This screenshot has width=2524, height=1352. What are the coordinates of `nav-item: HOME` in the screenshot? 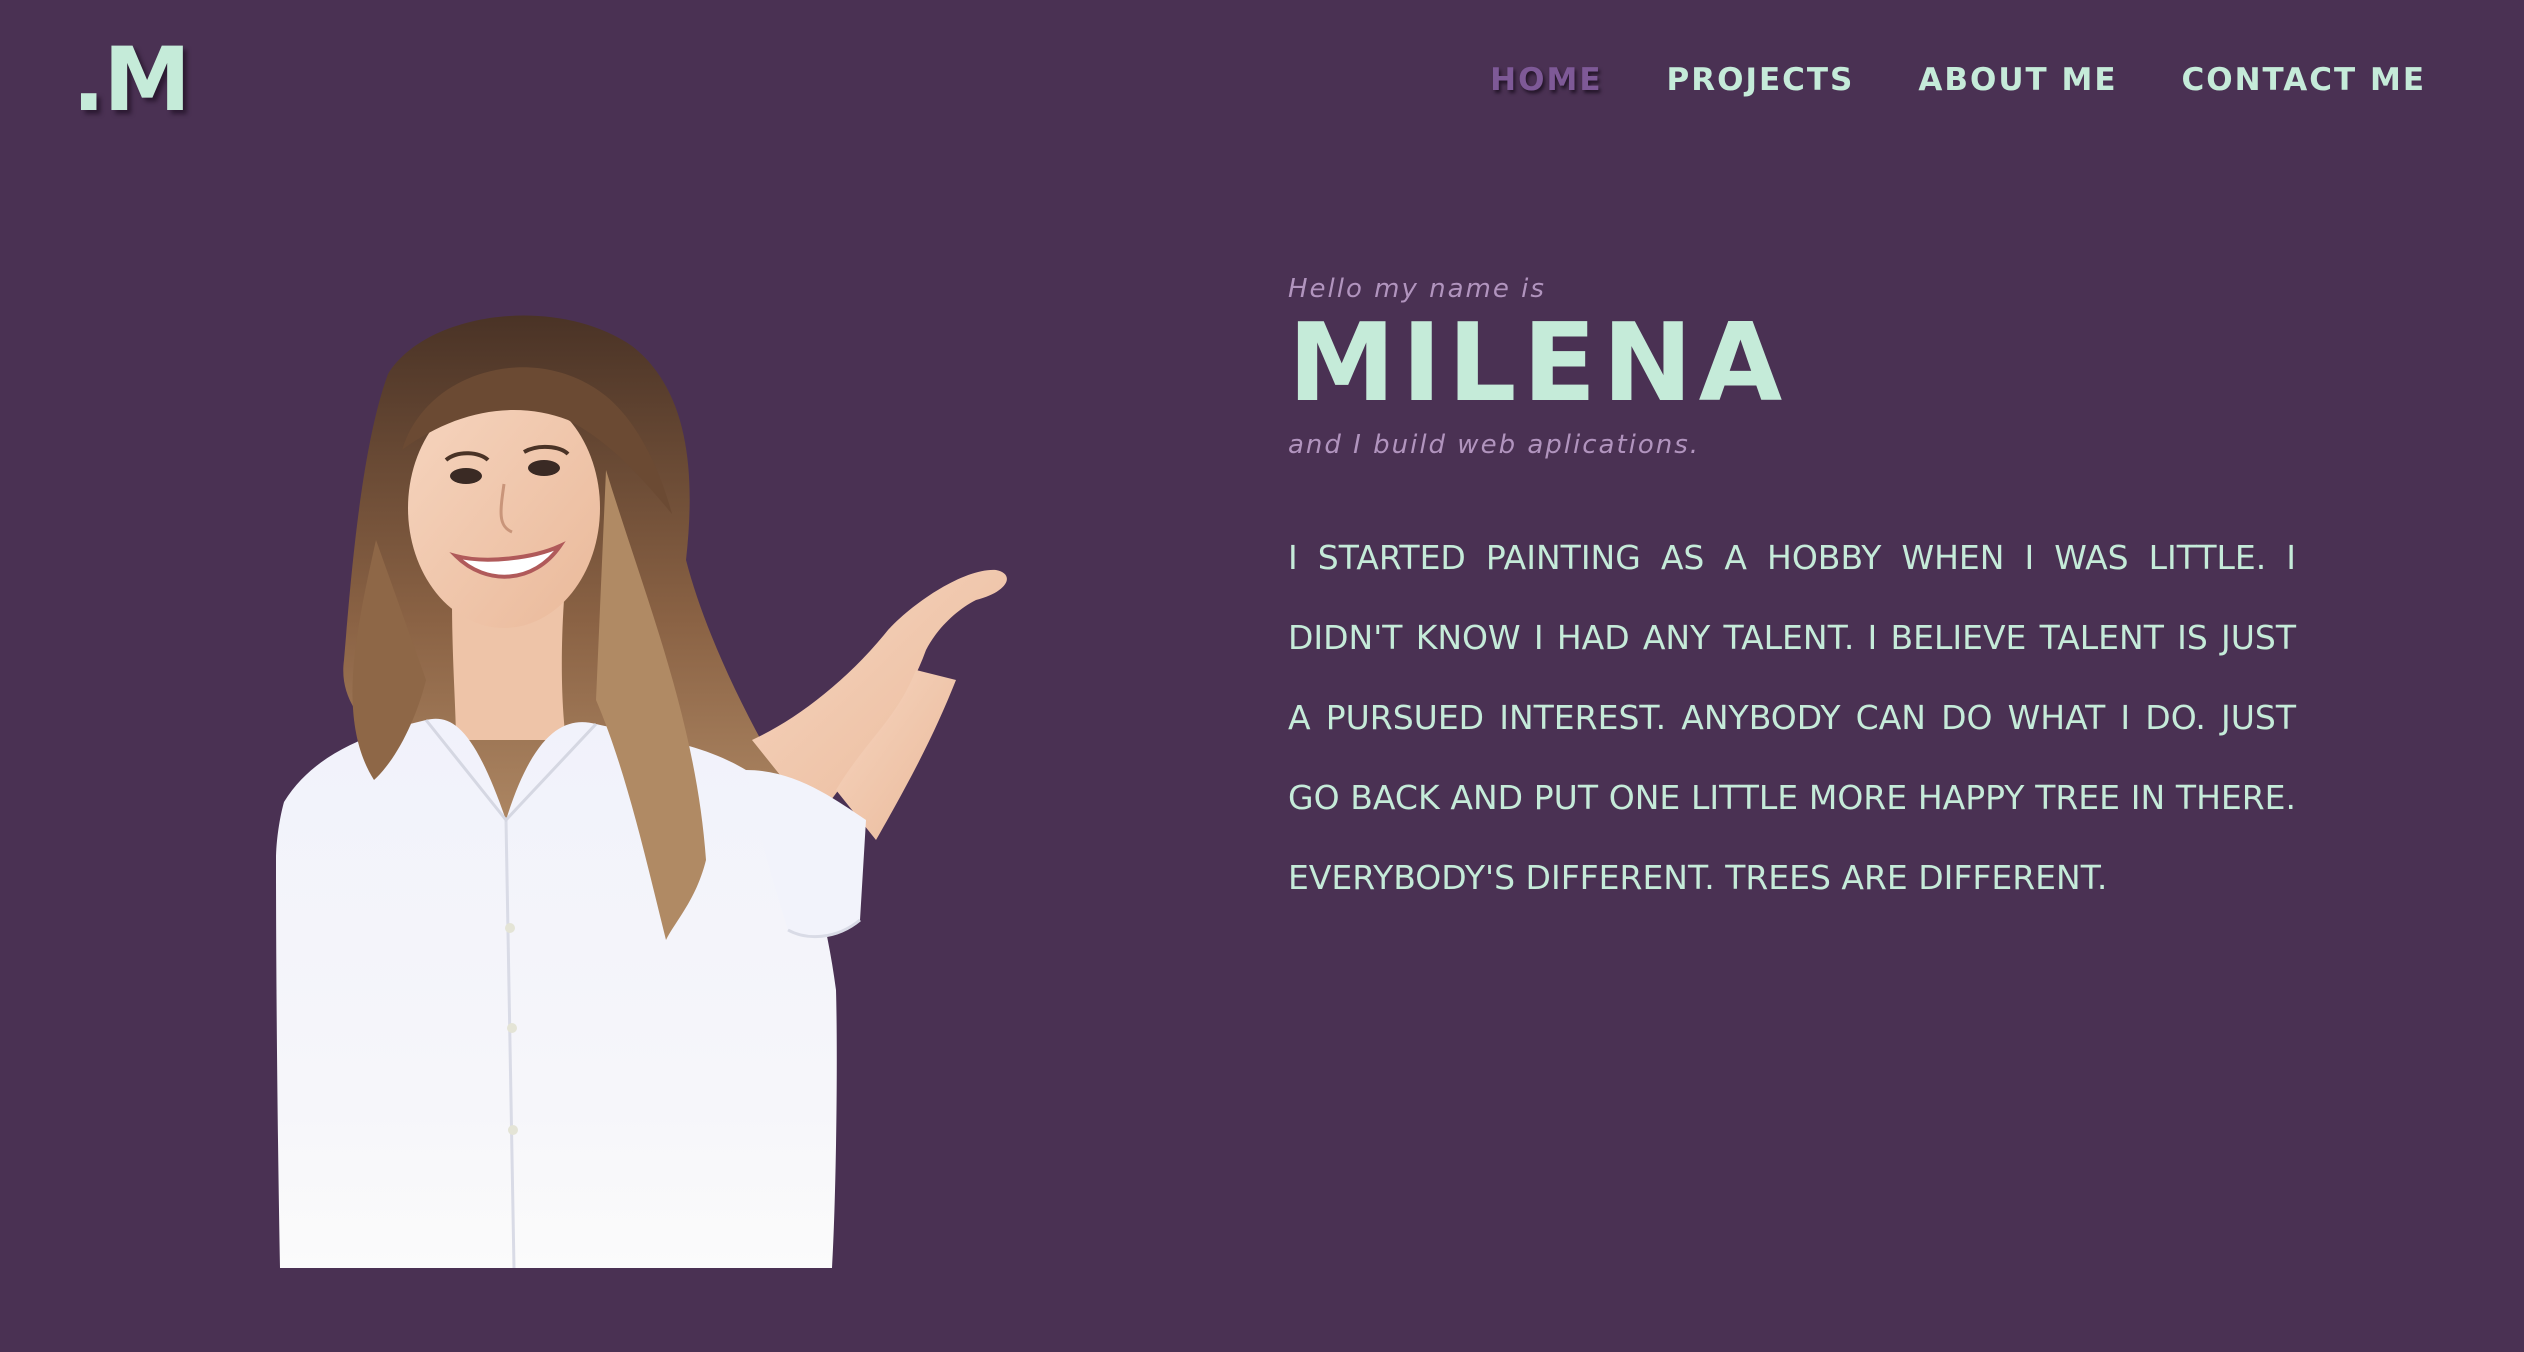 It's located at (1546, 80).